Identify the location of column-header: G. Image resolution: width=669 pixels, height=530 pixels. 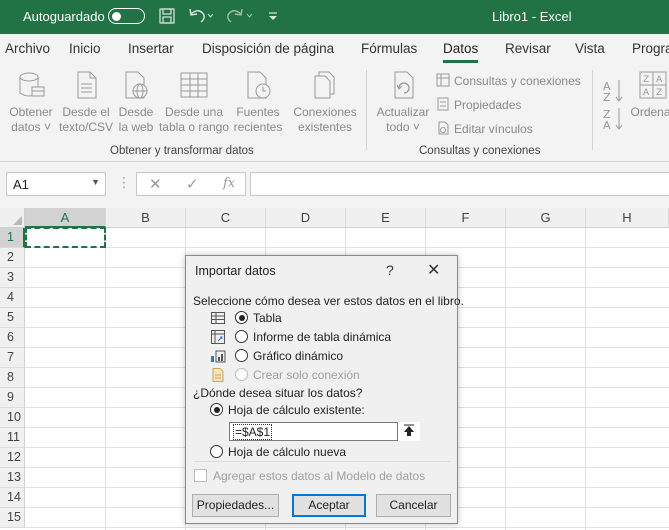
(546, 218).